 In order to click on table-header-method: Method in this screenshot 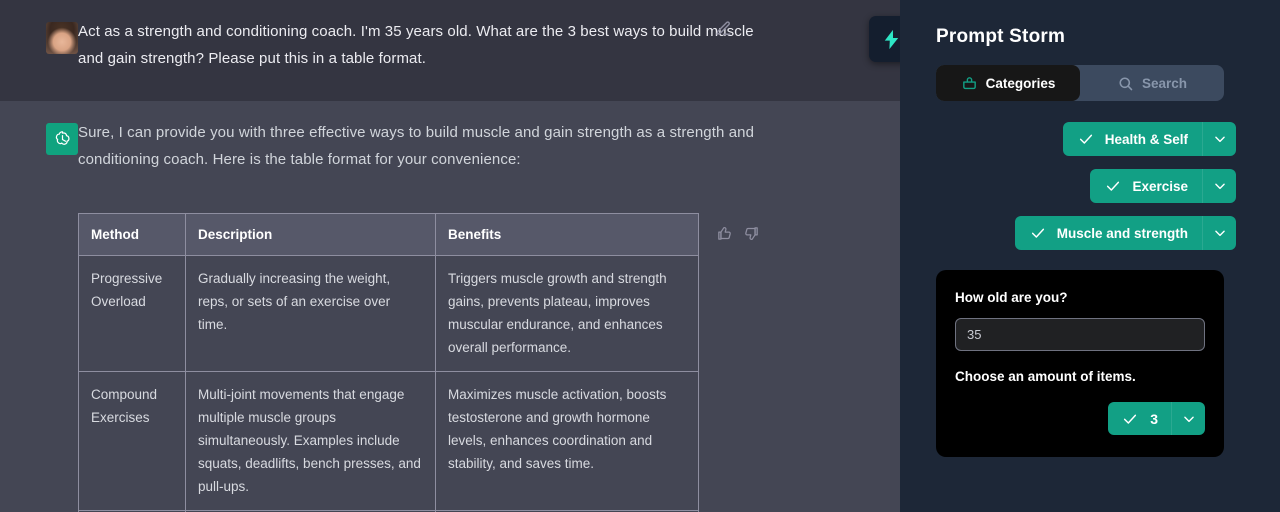, I will do `click(132, 234)`.